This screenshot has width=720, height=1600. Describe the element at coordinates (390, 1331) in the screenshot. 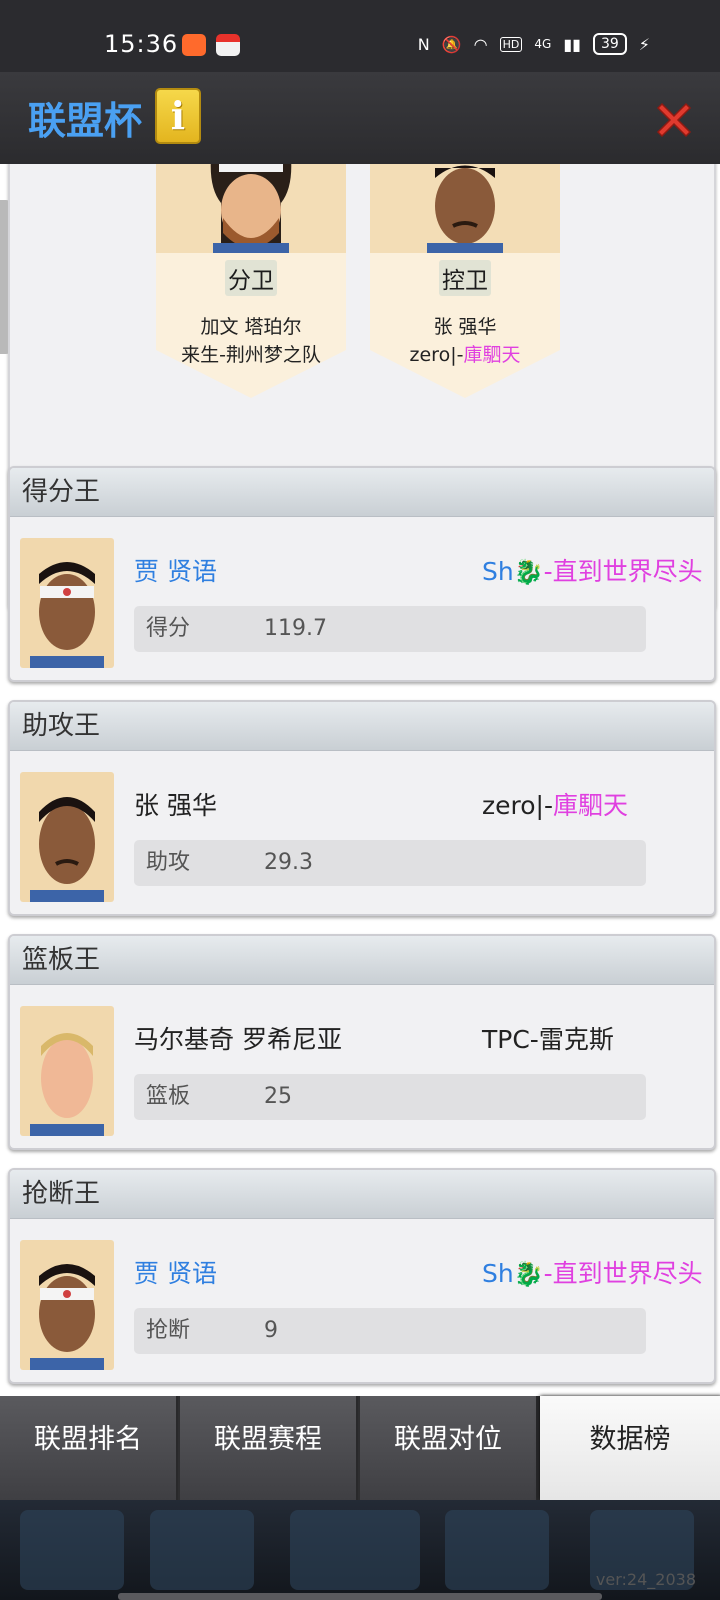

I see `stat-bar: 抢断 9` at that location.